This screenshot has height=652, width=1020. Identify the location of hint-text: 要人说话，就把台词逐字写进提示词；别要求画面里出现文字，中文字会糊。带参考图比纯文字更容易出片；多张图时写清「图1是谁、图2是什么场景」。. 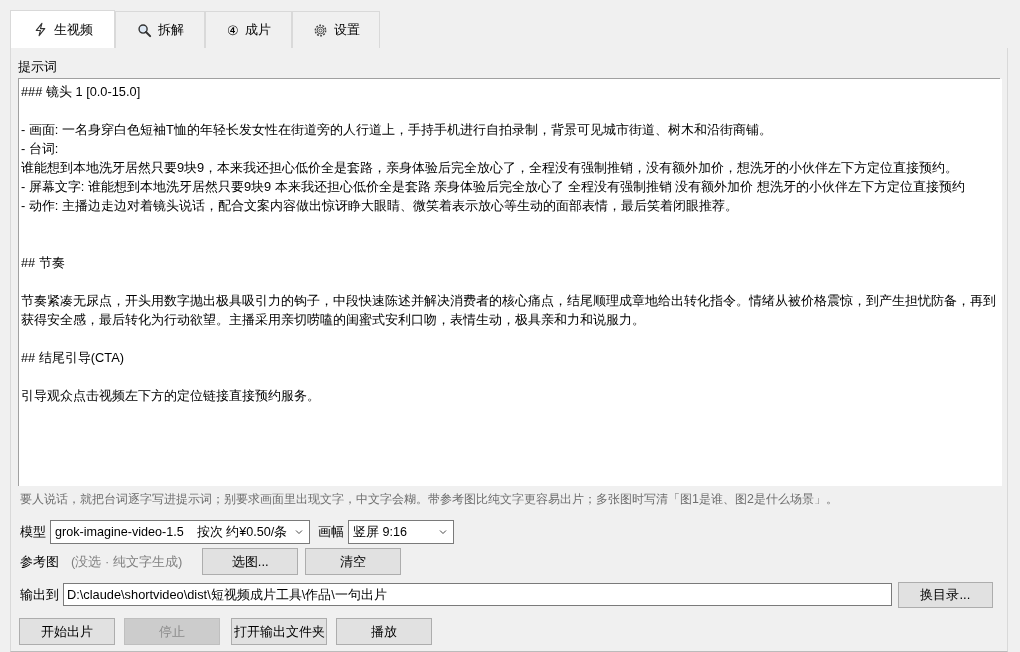
(429, 499).